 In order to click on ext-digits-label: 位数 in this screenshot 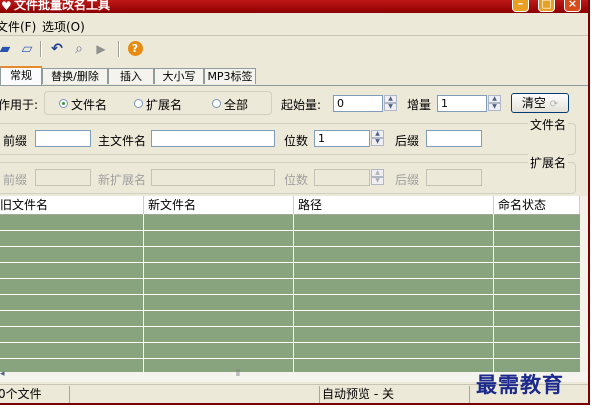, I will do `click(296, 180)`.